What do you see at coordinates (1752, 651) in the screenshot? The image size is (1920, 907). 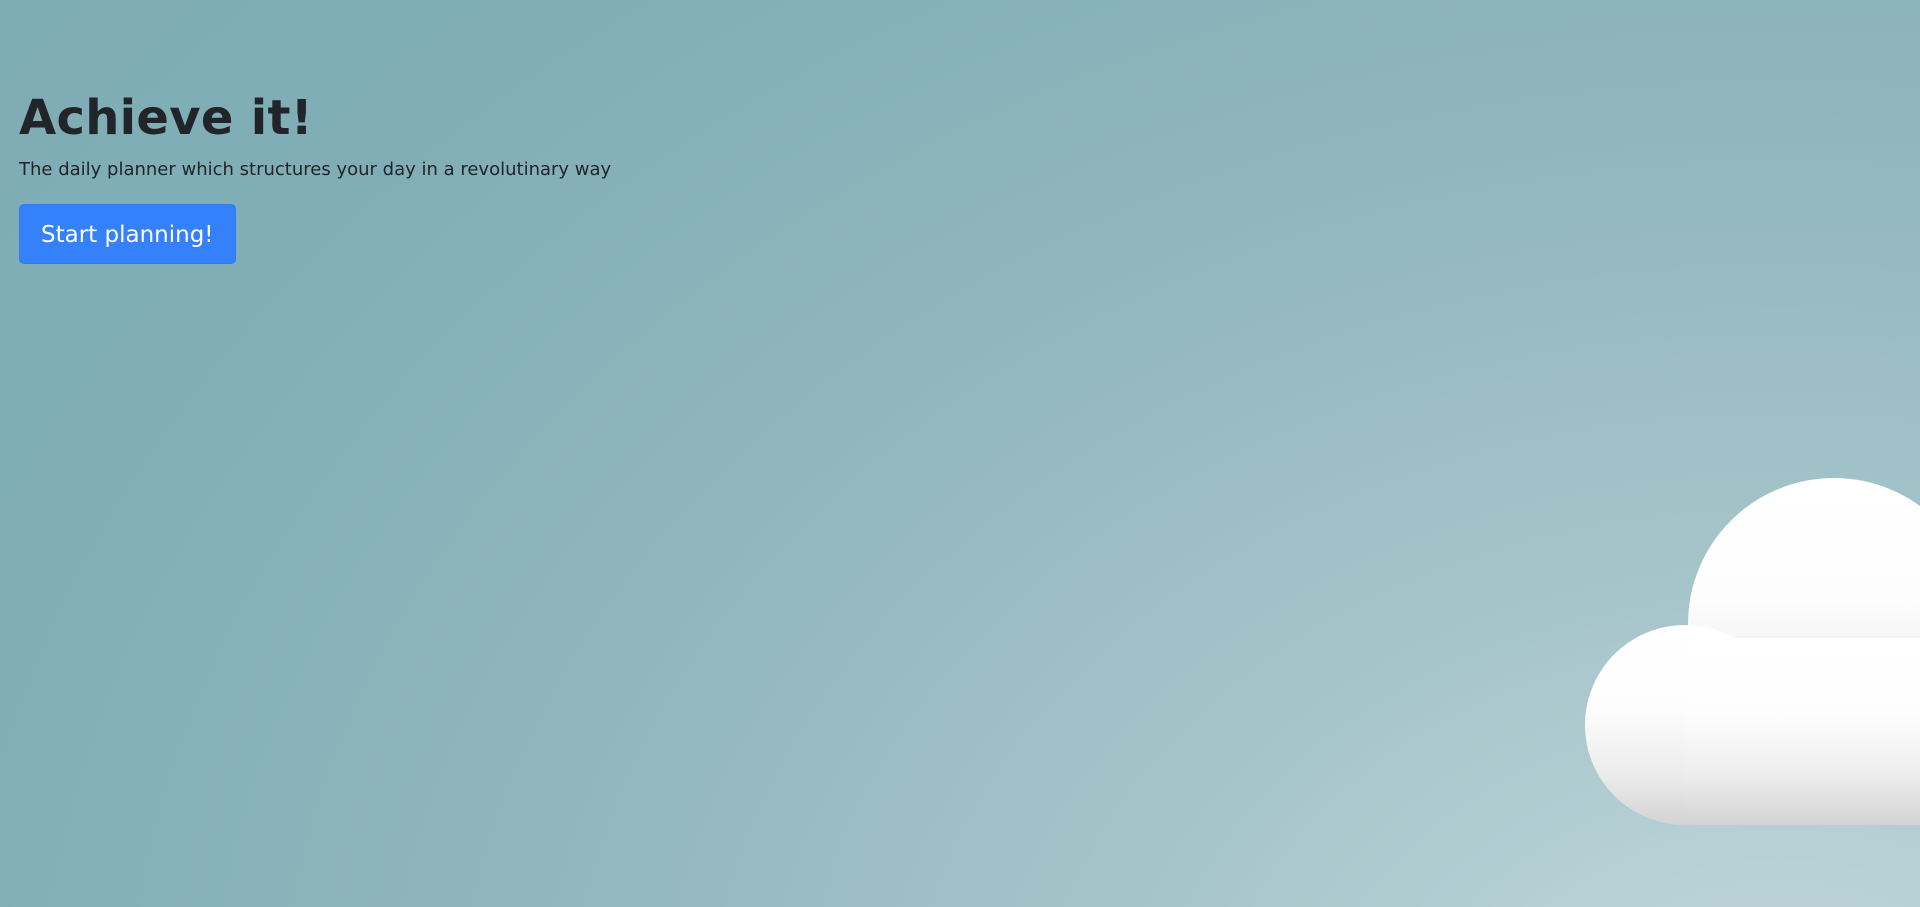 I see `cloud-icon` at bounding box center [1752, 651].